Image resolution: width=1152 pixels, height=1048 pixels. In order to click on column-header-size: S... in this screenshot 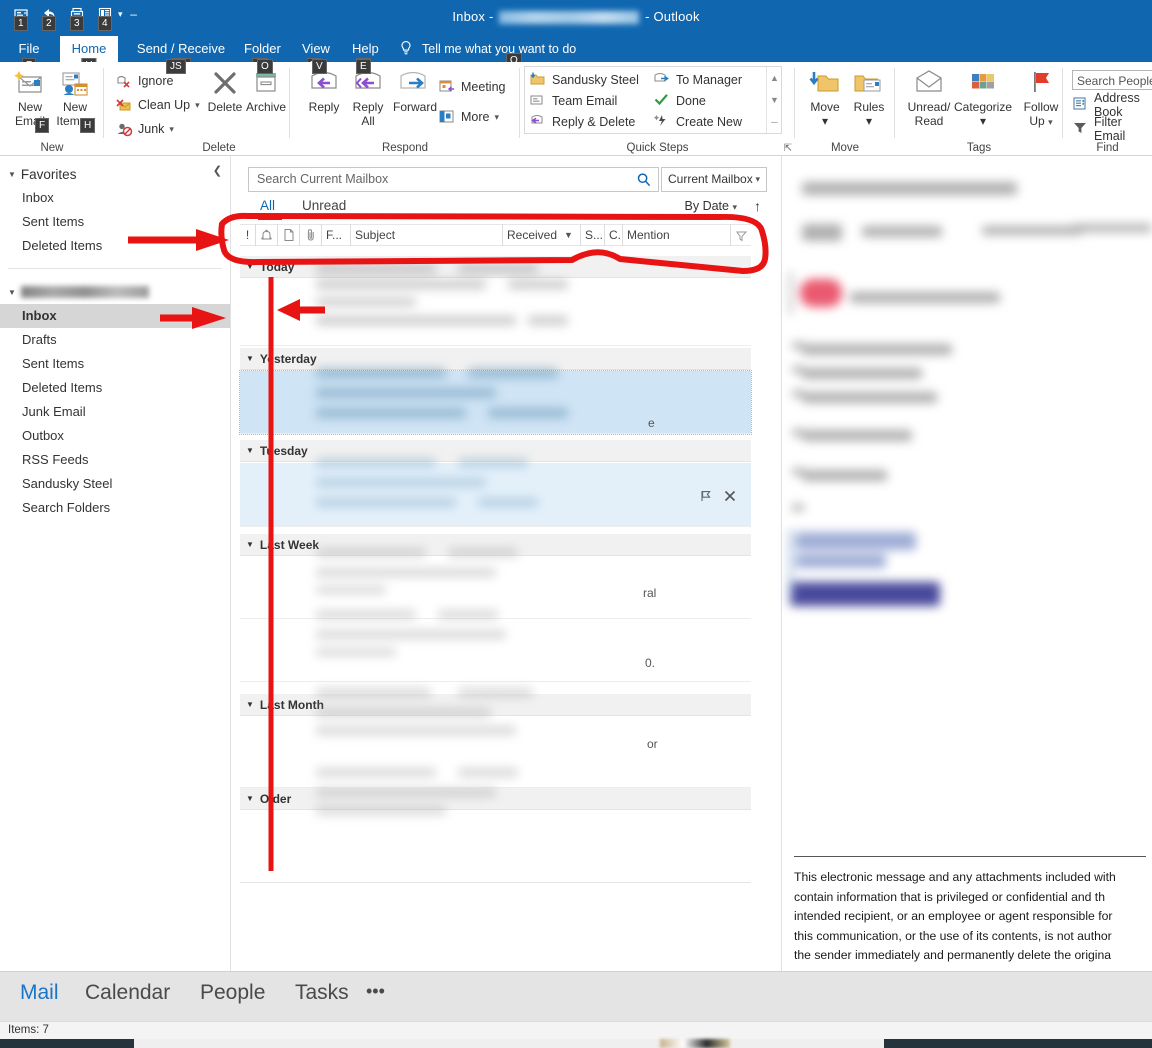, I will do `click(593, 235)`.